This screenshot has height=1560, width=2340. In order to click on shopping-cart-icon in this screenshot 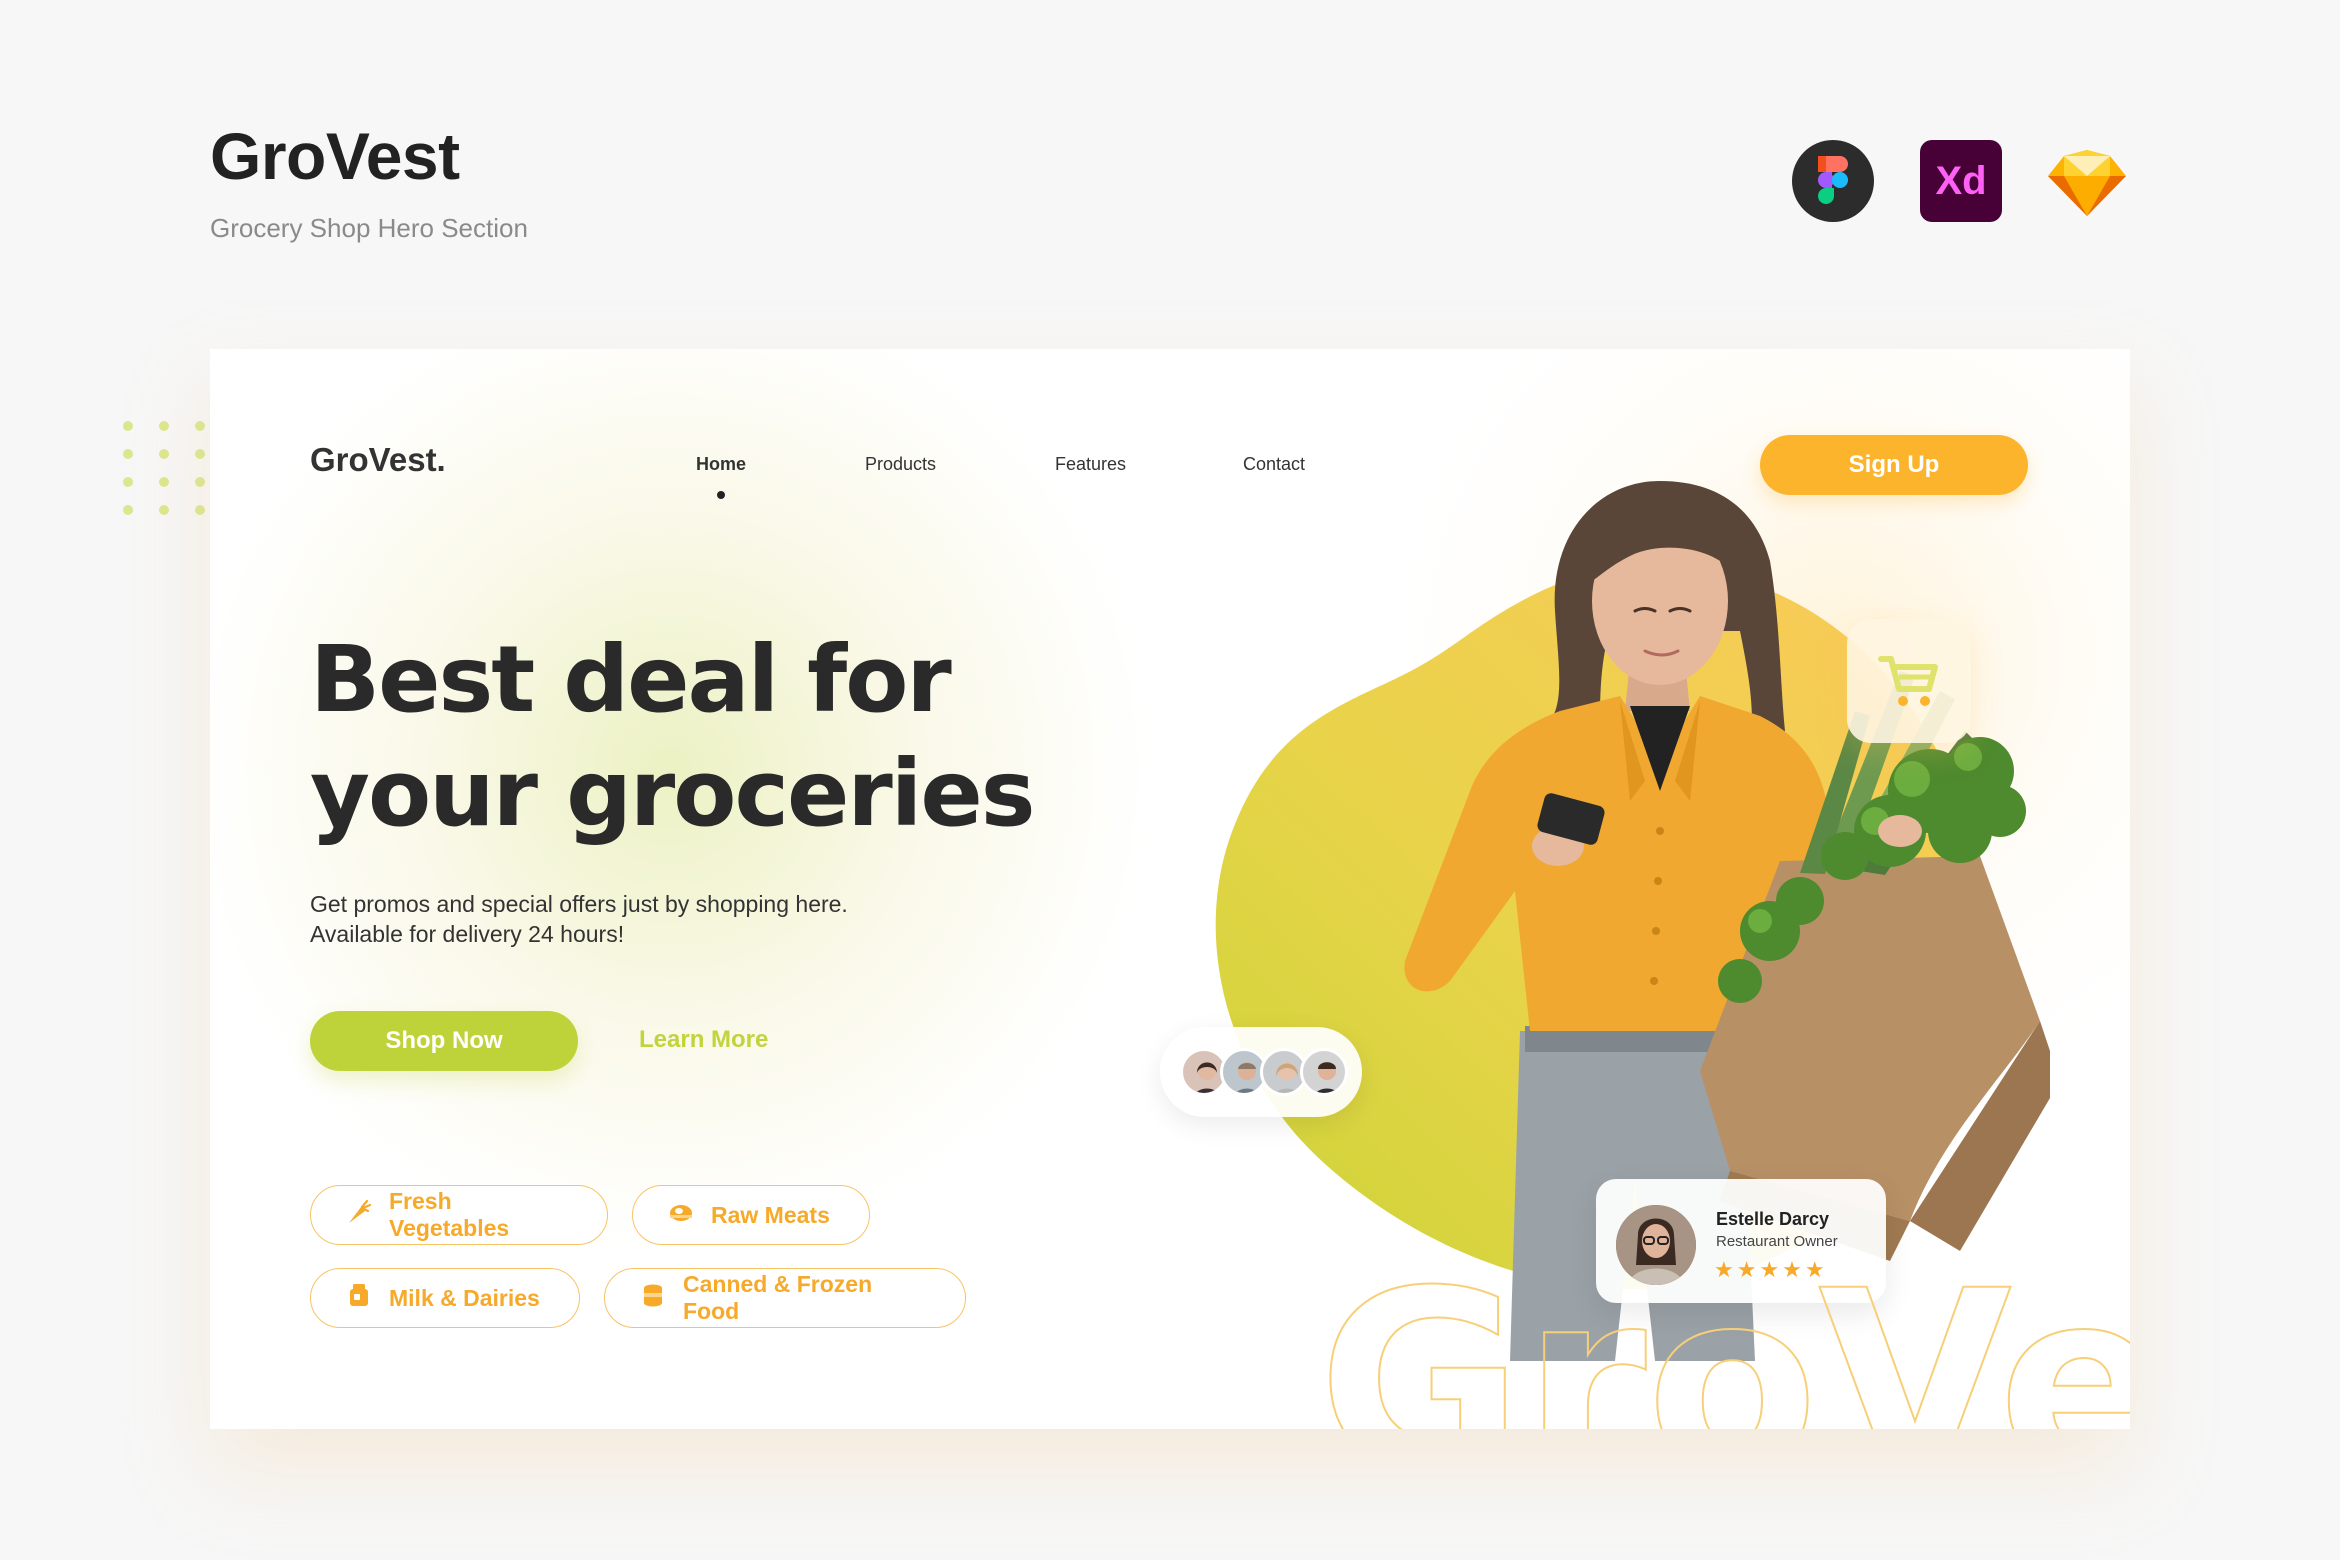, I will do `click(1908, 681)`.